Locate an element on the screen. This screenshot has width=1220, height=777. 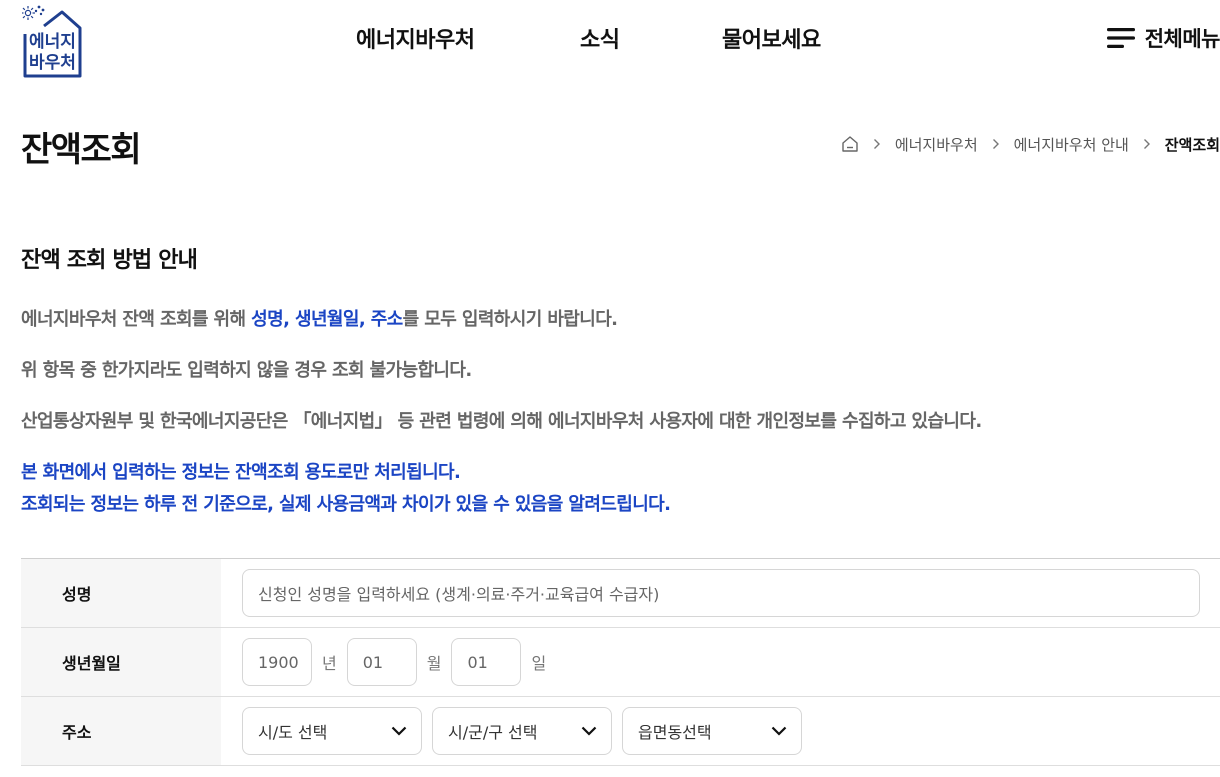
breadcrumb: 에너지바우처 에너지바우처 안내 잔액조회 is located at coordinates (1030, 144).